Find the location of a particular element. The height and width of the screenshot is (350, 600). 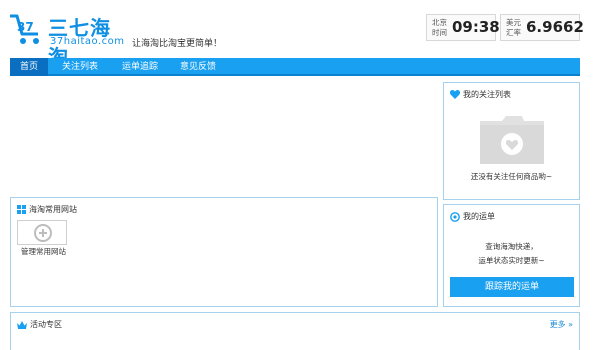

time-label: 北京时间 is located at coordinates (439, 27).